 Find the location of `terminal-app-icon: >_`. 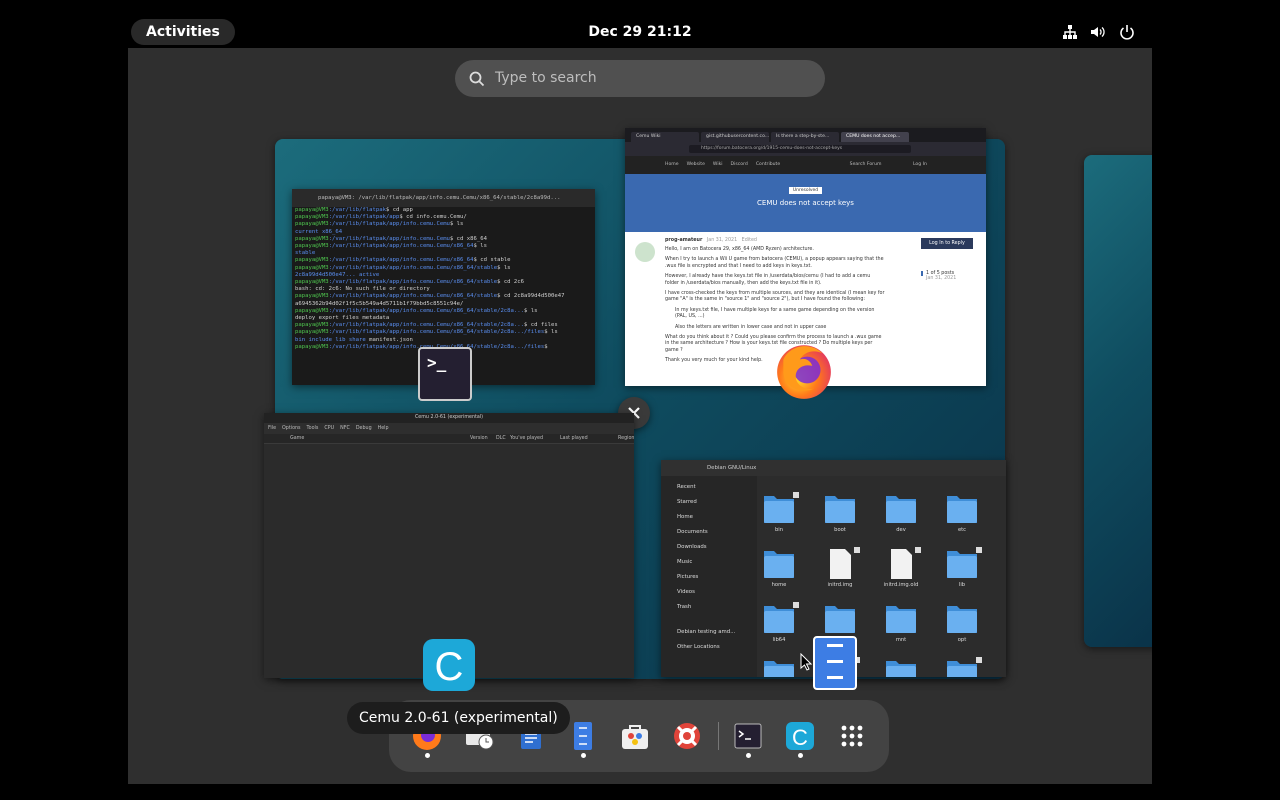

terminal-app-icon: >_ is located at coordinates (445, 374).